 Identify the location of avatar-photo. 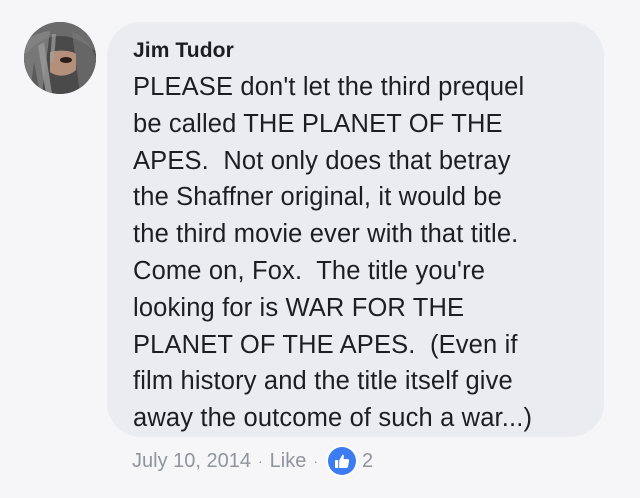
(60, 58).